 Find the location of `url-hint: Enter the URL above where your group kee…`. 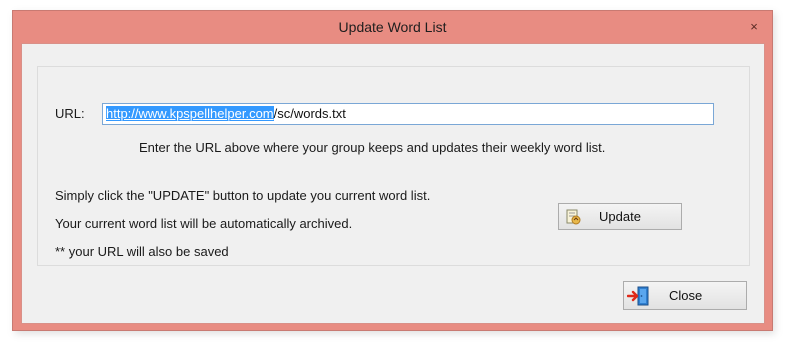

url-hint: Enter the URL above where your group kee… is located at coordinates (372, 147).